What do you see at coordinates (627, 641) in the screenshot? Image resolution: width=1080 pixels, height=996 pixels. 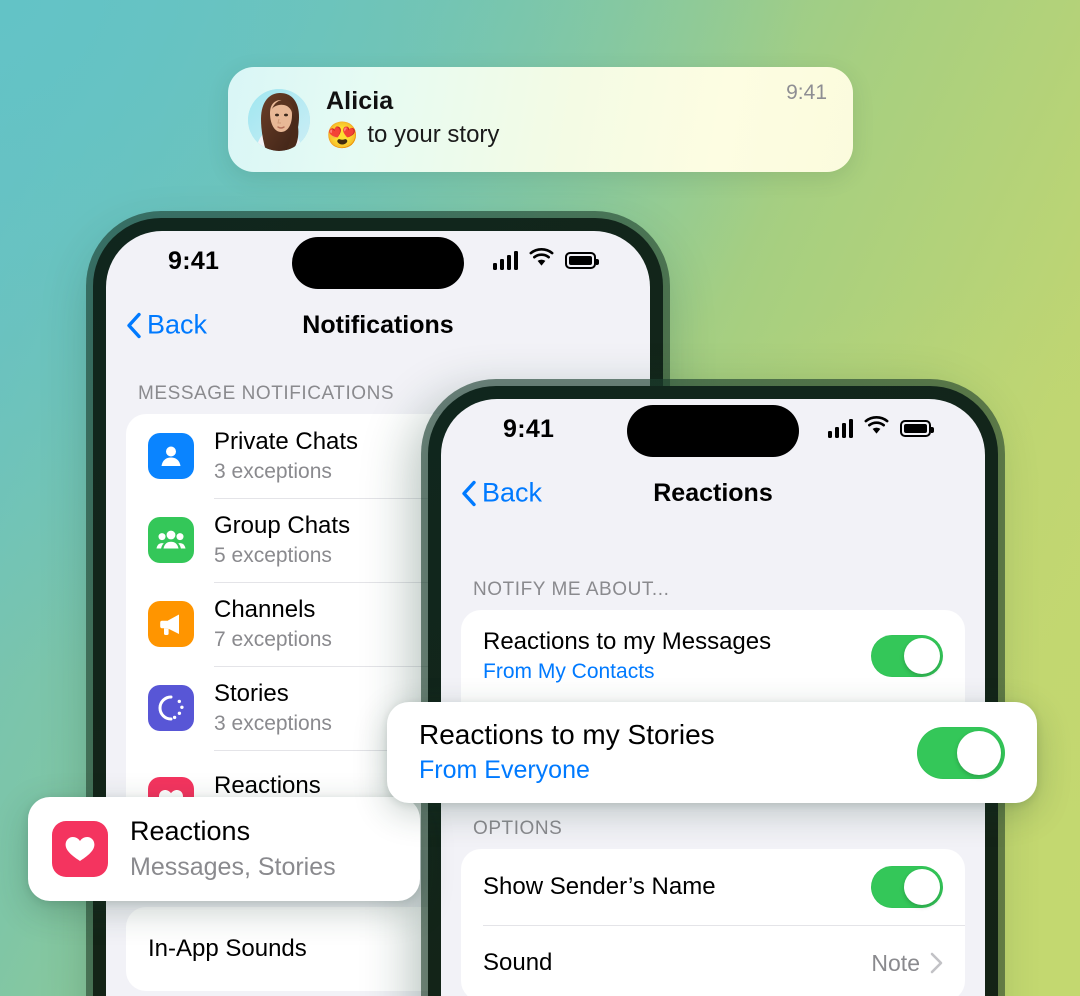 I see `list-item-title: Reactions to my Messages` at bounding box center [627, 641].